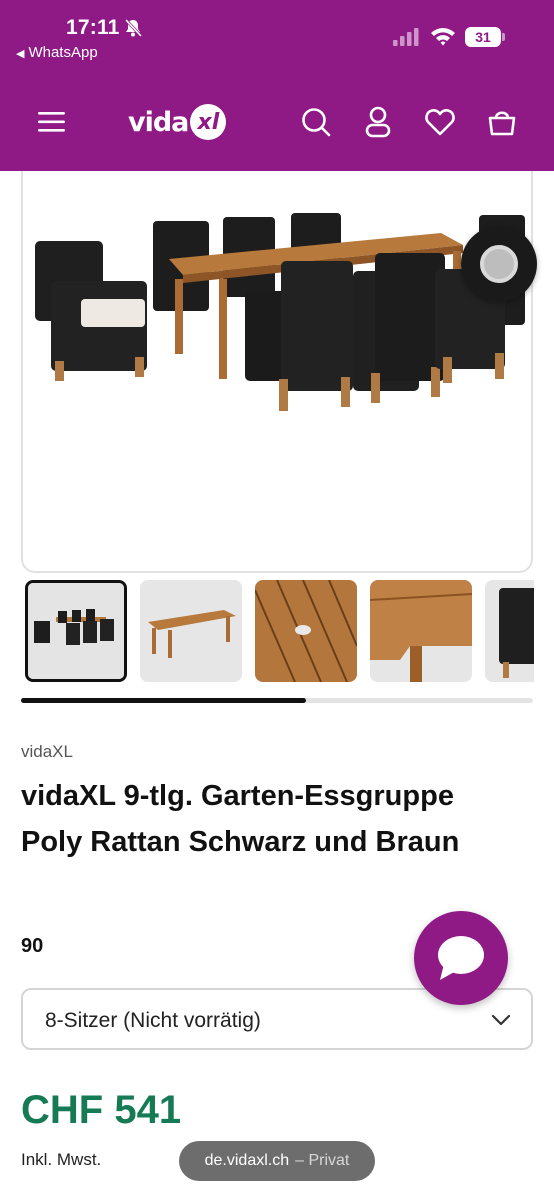 The image size is (554, 1200). I want to click on product-title-line-2: Poly Rattan Schwarz und Braun, so click(240, 842).